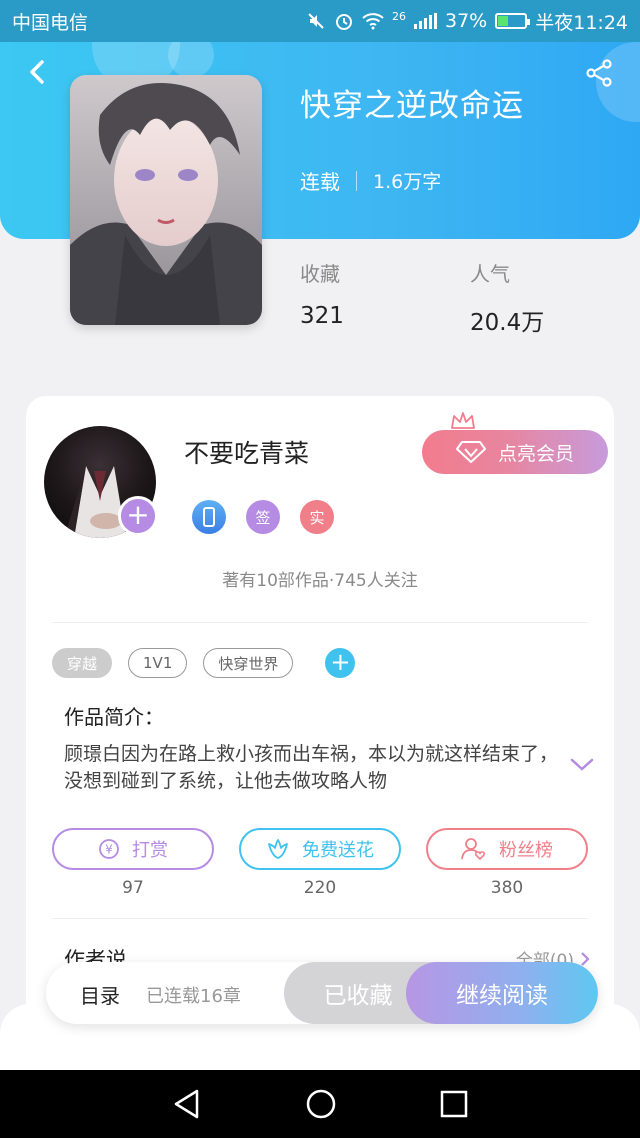 The height and width of the screenshot is (1138, 640). I want to click on serial-status: 连载, so click(320, 182).